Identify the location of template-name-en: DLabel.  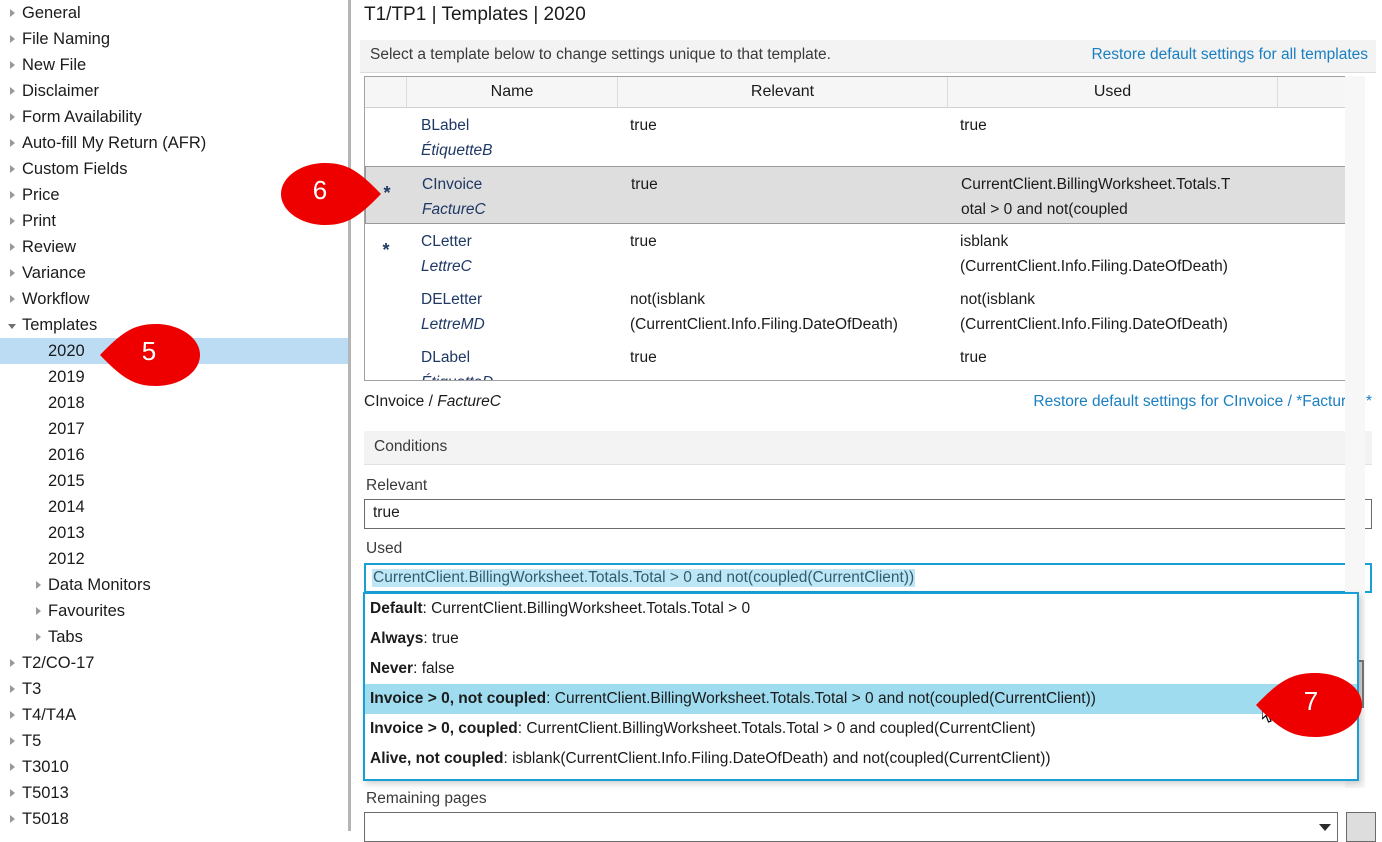
(446, 357).